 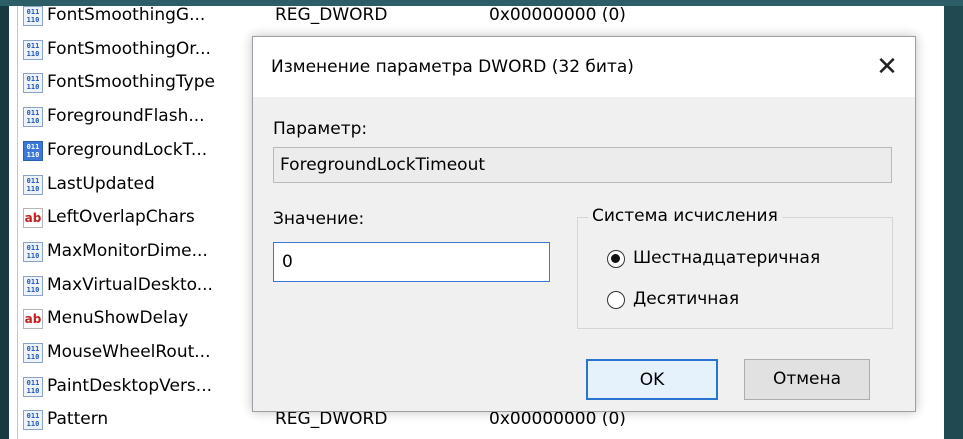 What do you see at coordinates (582, 165) in the screenshot?
I see `param-name-field: ForegroundLockTimeout` at bounding box center [582, 165].